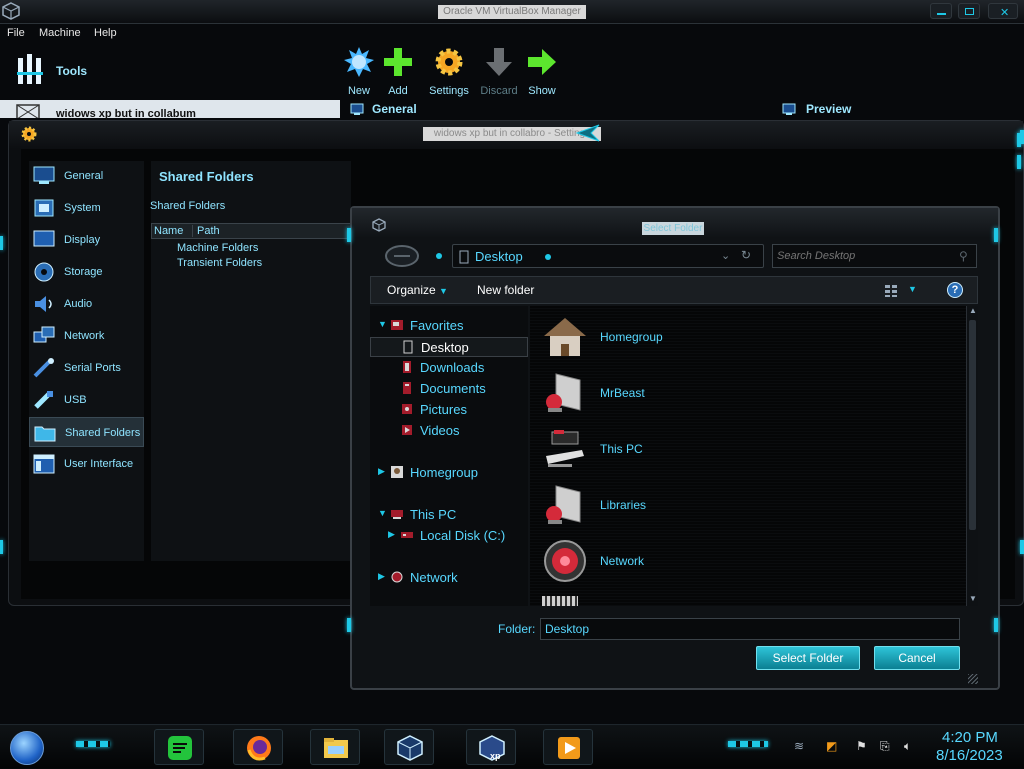 The image size is (1024, 769). What do you see at coordinates (941, 11) in the screenshot?
I see `minimize-button` at bounding box center [941, 11].